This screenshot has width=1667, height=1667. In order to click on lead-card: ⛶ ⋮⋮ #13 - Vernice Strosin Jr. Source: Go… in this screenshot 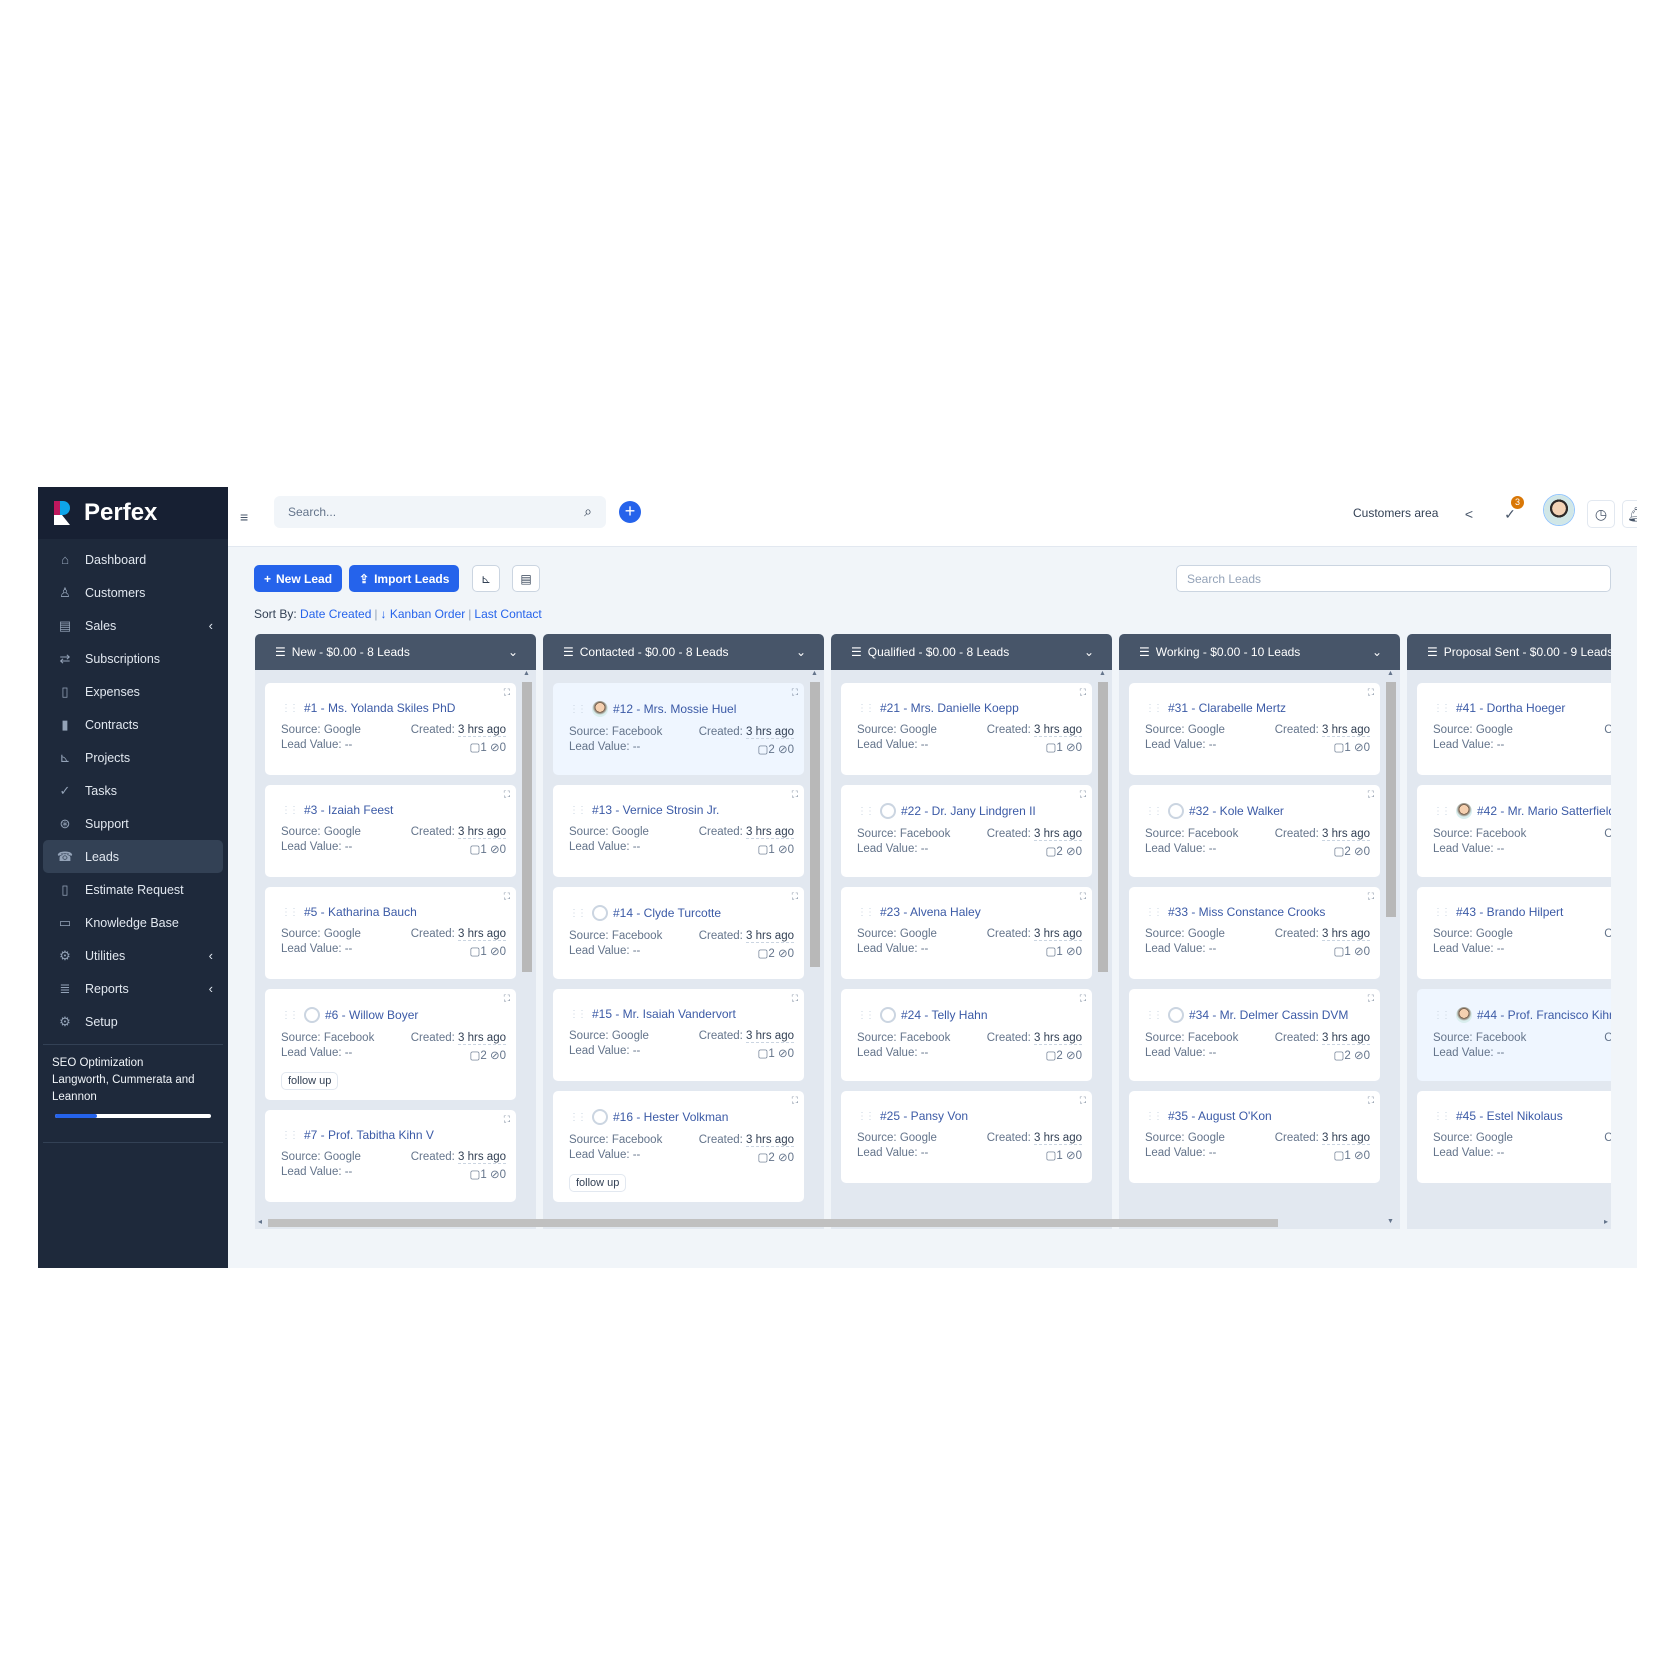, I will do `click(678, 831)`.